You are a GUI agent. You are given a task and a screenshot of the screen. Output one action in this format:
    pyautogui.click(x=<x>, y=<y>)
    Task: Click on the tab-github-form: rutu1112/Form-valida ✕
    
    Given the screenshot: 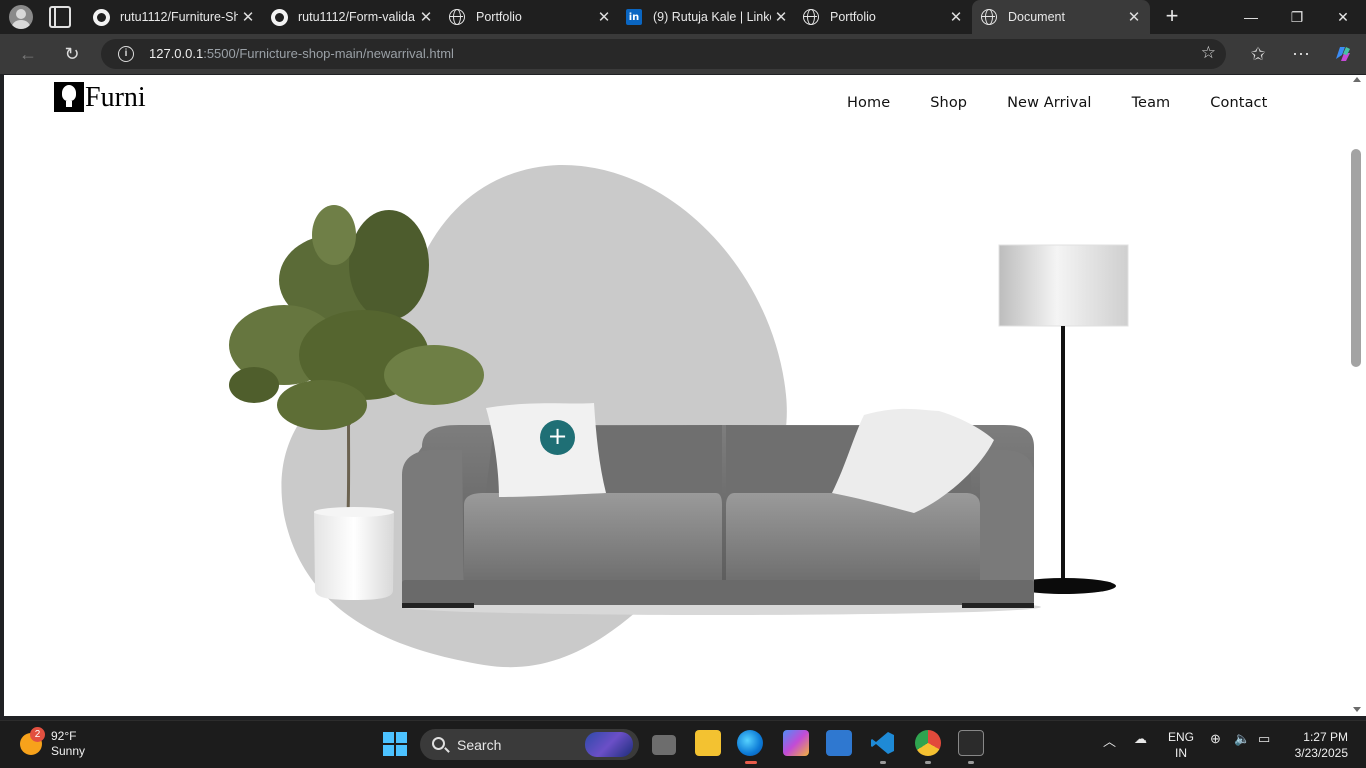 What is the action you would take?
    pyautogui.click(x=352, y=17)
    